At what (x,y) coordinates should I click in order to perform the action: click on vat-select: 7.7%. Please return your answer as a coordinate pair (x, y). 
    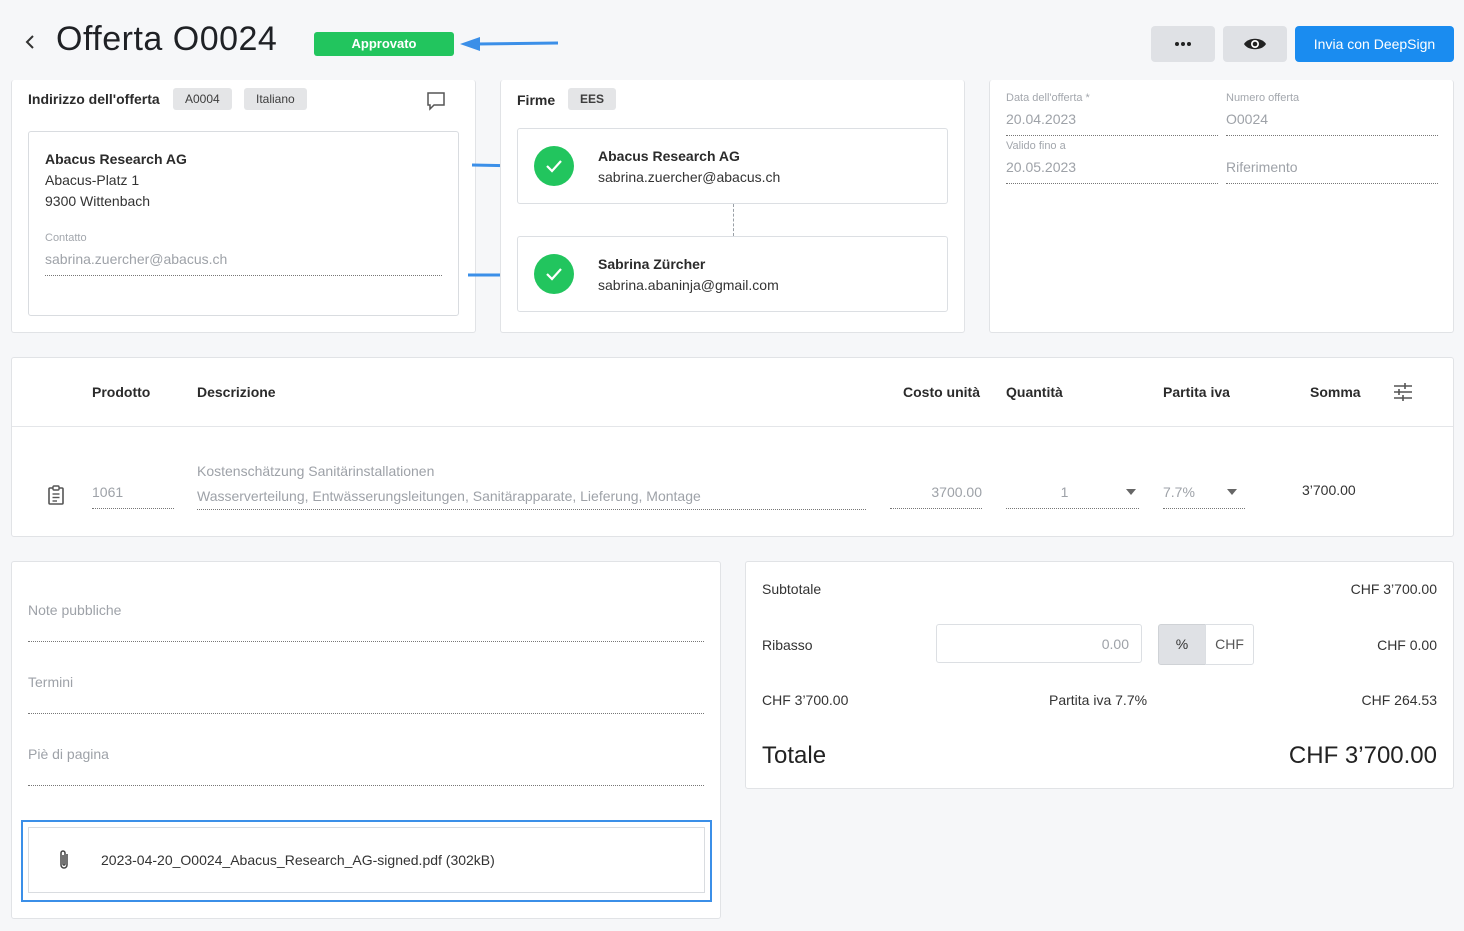
    Looking at the image, I should click on (1204, 496).